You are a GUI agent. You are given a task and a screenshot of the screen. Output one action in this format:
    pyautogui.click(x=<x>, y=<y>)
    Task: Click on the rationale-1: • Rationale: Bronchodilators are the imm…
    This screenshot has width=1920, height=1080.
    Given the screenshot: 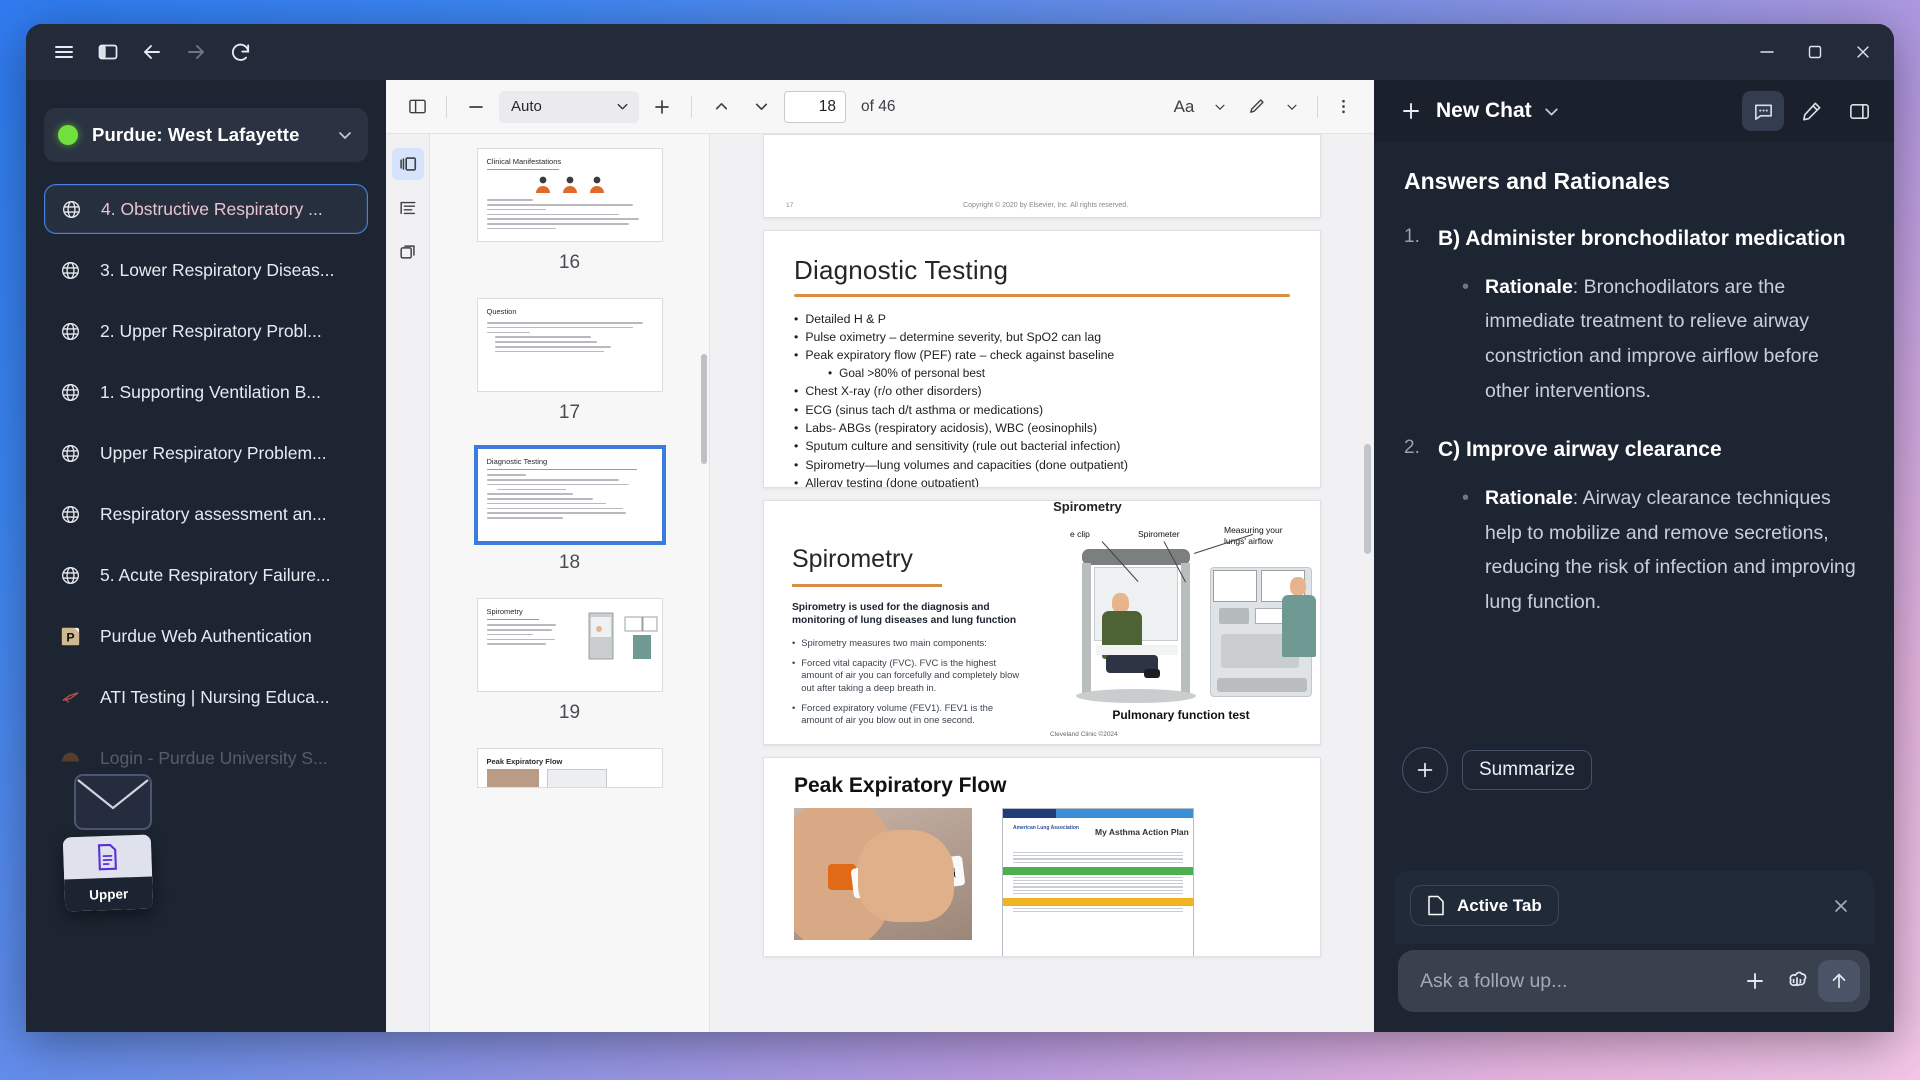 What is the action you would take?
    pyautogui.click(x=1663, y=339)
    